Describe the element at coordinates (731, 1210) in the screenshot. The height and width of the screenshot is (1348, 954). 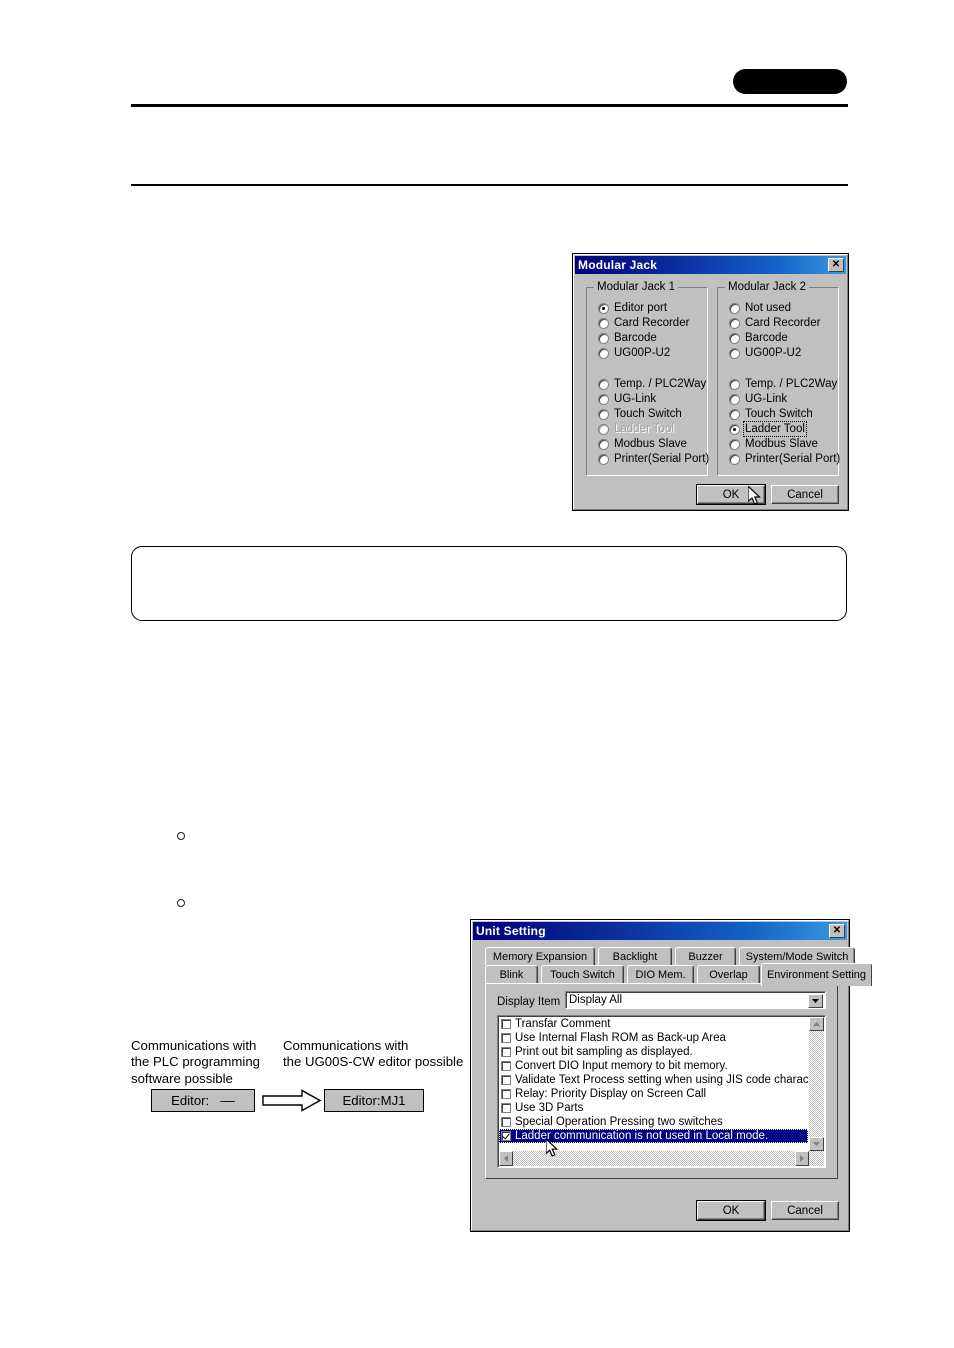
I see `unit-setting-ok-button: OK` at that location.